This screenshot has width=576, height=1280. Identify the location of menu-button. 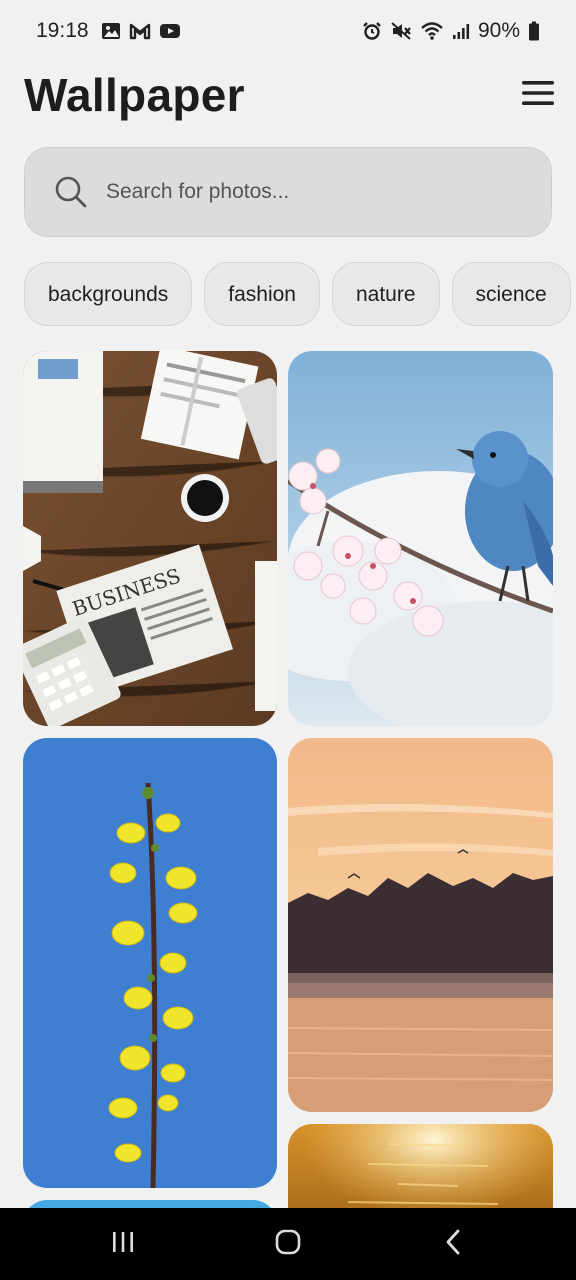
(538, 95).